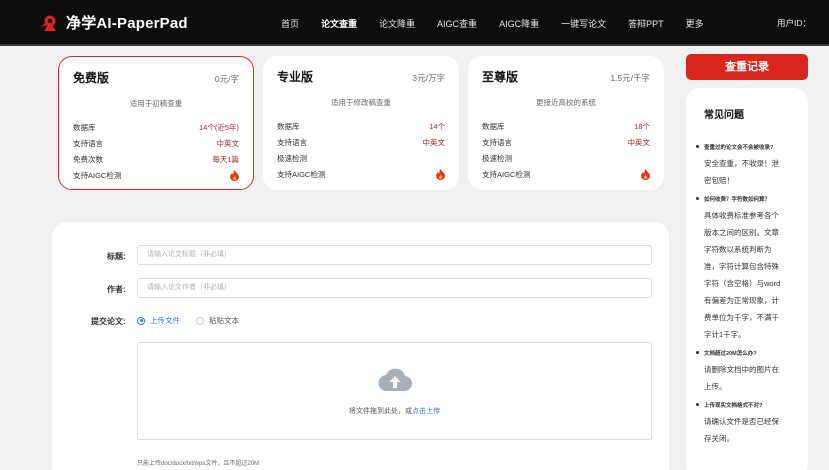  I want to click on click-upload-link: 点击上传, so click(426, 411).